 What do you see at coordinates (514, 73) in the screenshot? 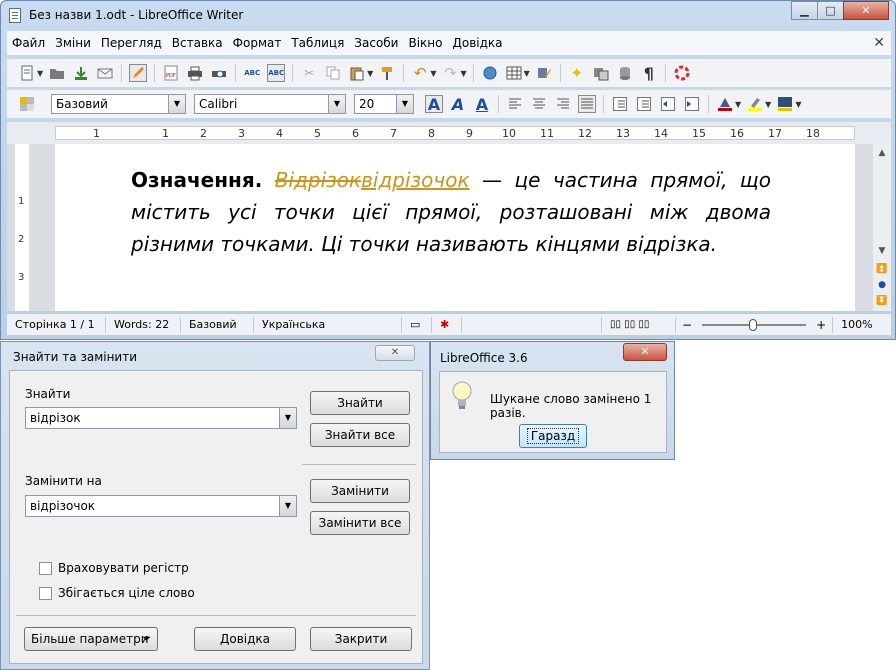
I see `table-icon` at bounding box center [514, 73].